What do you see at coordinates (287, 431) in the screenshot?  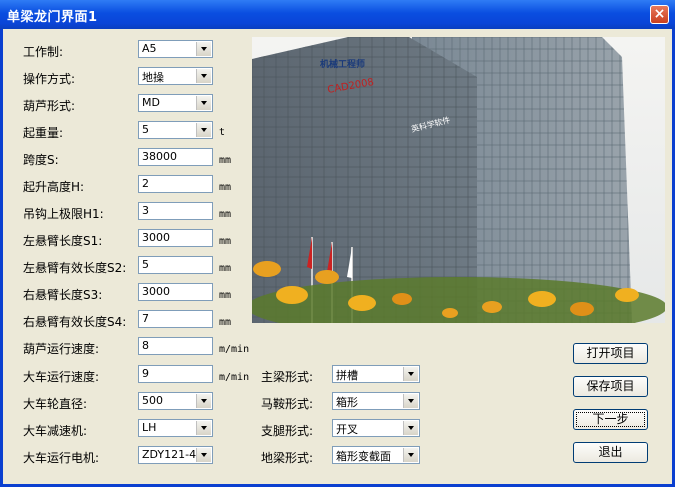 I see `label-leg: 支腿形式:` at bounding box center [287, 431].